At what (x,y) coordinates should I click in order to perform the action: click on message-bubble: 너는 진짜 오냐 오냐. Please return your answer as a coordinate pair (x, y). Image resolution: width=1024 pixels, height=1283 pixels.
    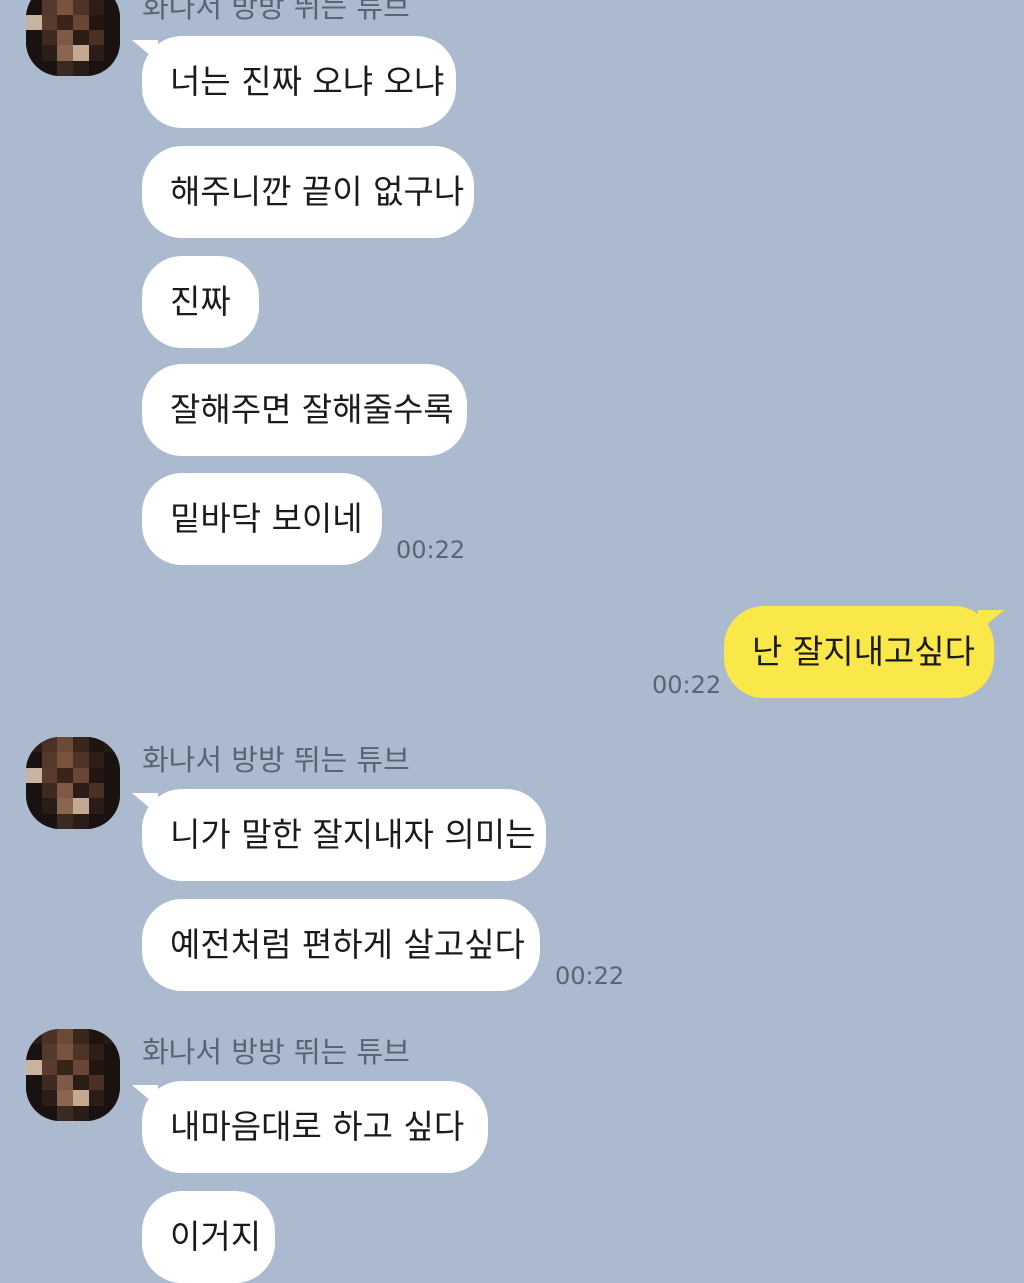
    Looking at the image, I should click on (294, 82).